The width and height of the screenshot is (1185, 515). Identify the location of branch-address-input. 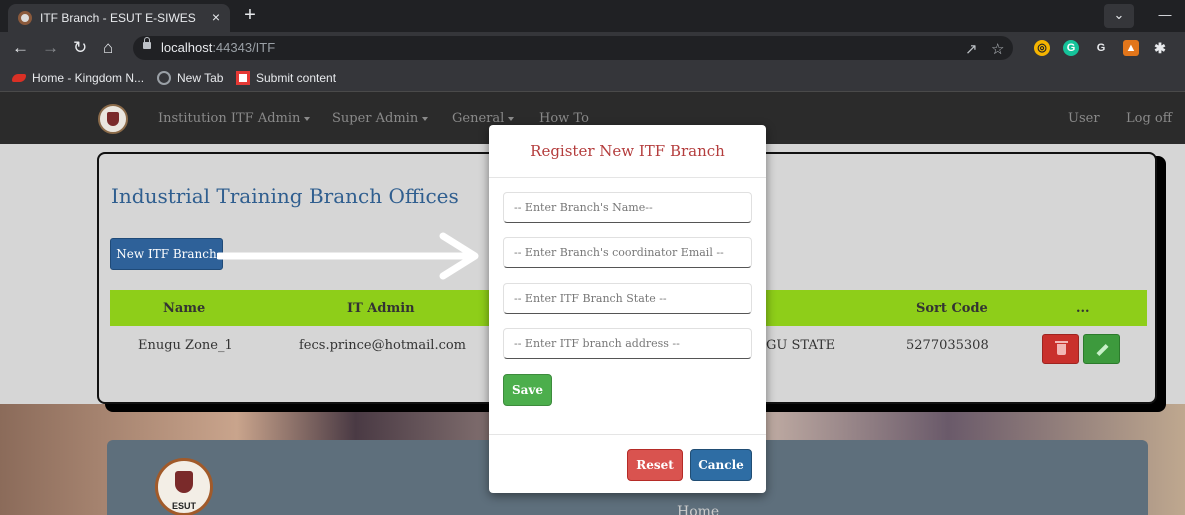
(627, 343).